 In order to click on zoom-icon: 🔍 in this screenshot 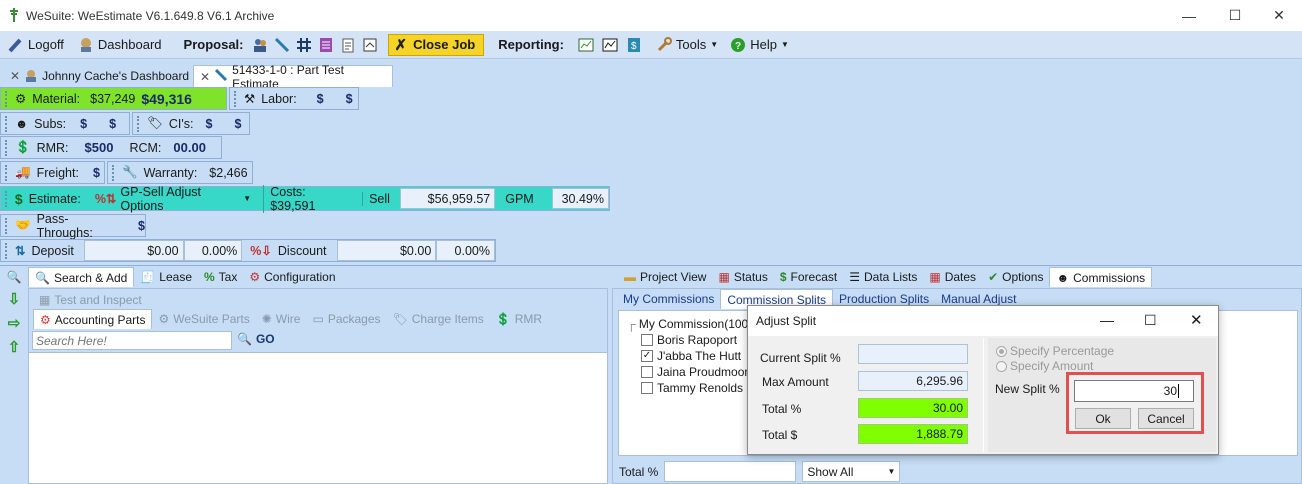, I will do `click(14, 277)`.